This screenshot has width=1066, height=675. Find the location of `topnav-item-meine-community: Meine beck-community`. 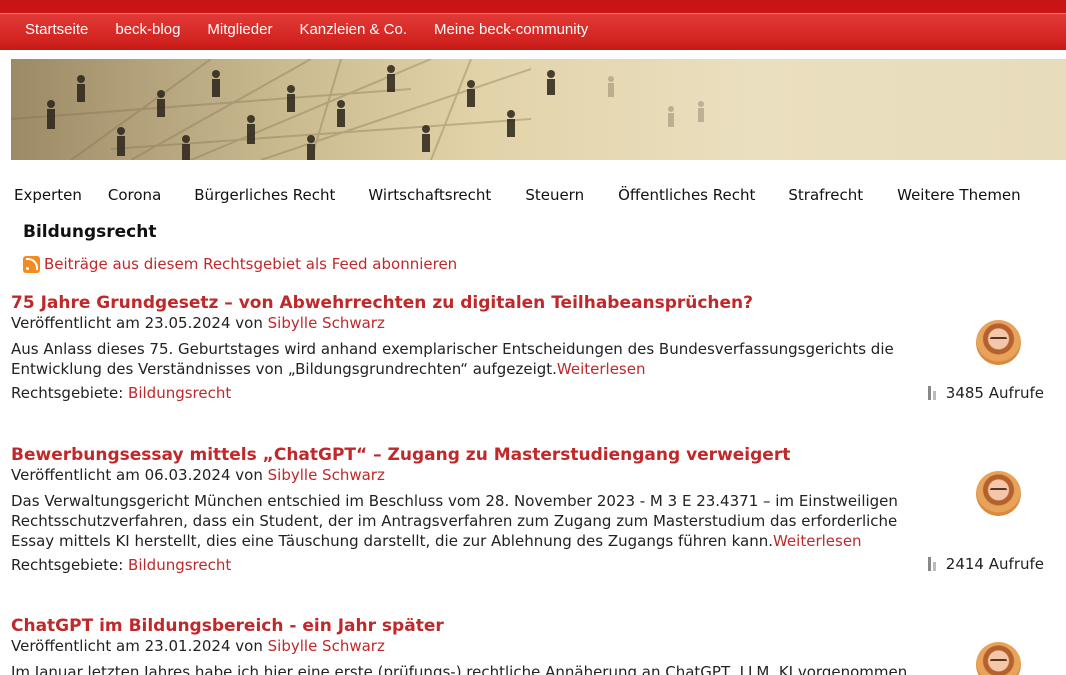

topnav-item-meine-community: Meine beck-community is located at coordinates (511, 29).